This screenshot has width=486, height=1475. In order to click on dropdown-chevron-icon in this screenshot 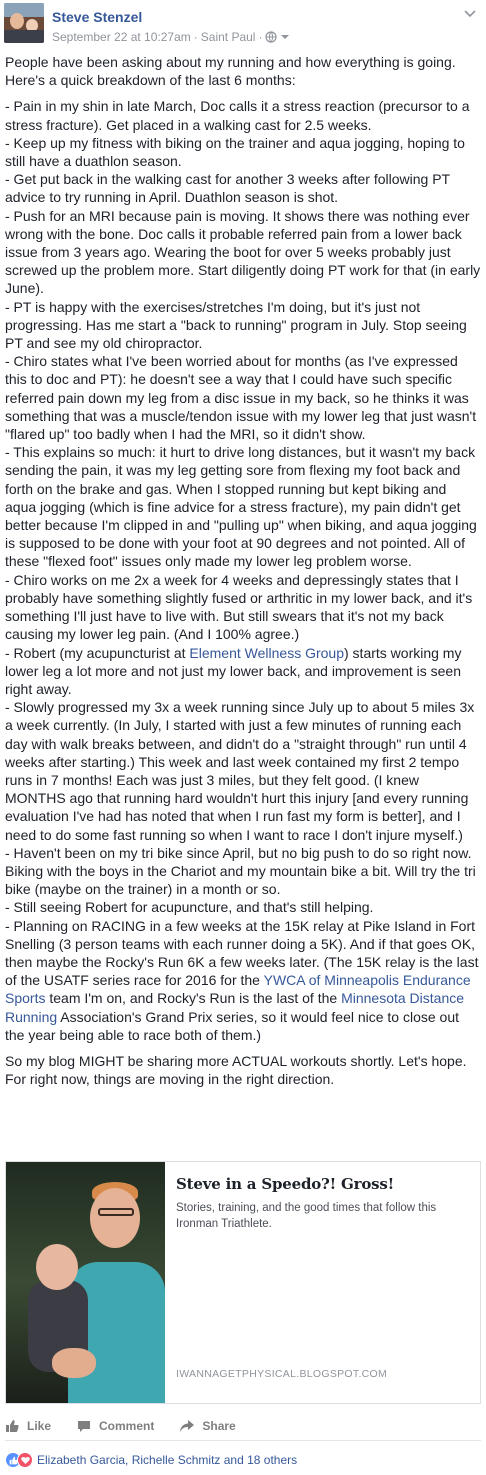, I will do `click(285, 37)`.